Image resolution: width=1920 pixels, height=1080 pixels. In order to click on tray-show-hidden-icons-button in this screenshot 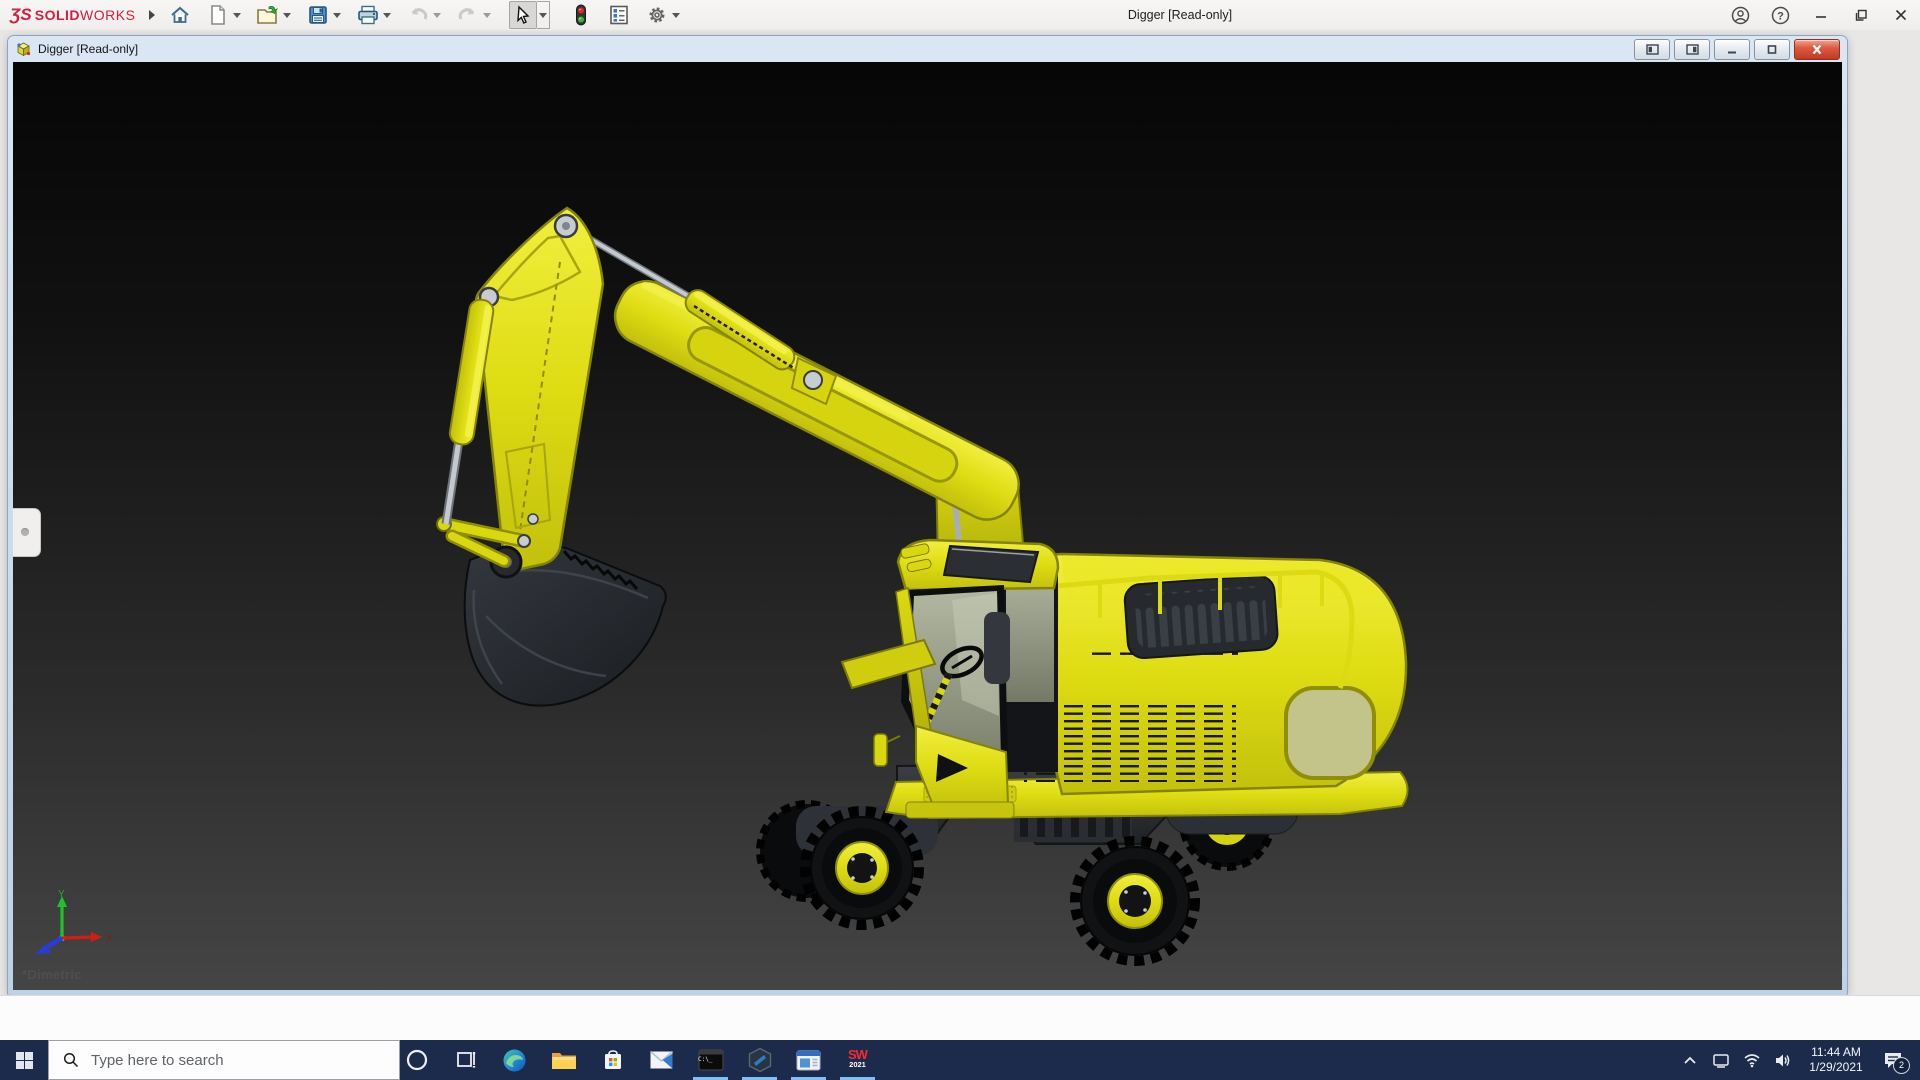, I will do `click(1690, 1060)`.